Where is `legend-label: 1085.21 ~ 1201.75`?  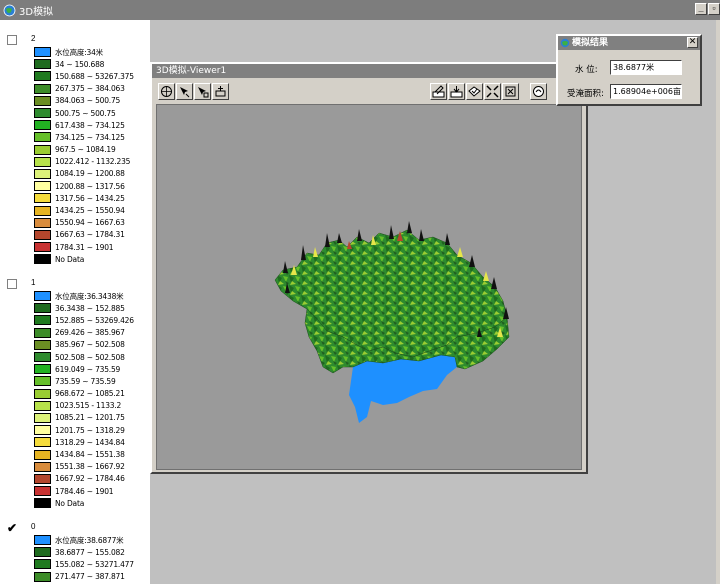
legend-label: 1085.21 ~ 1201.75 is located at coordinates (90, 418).